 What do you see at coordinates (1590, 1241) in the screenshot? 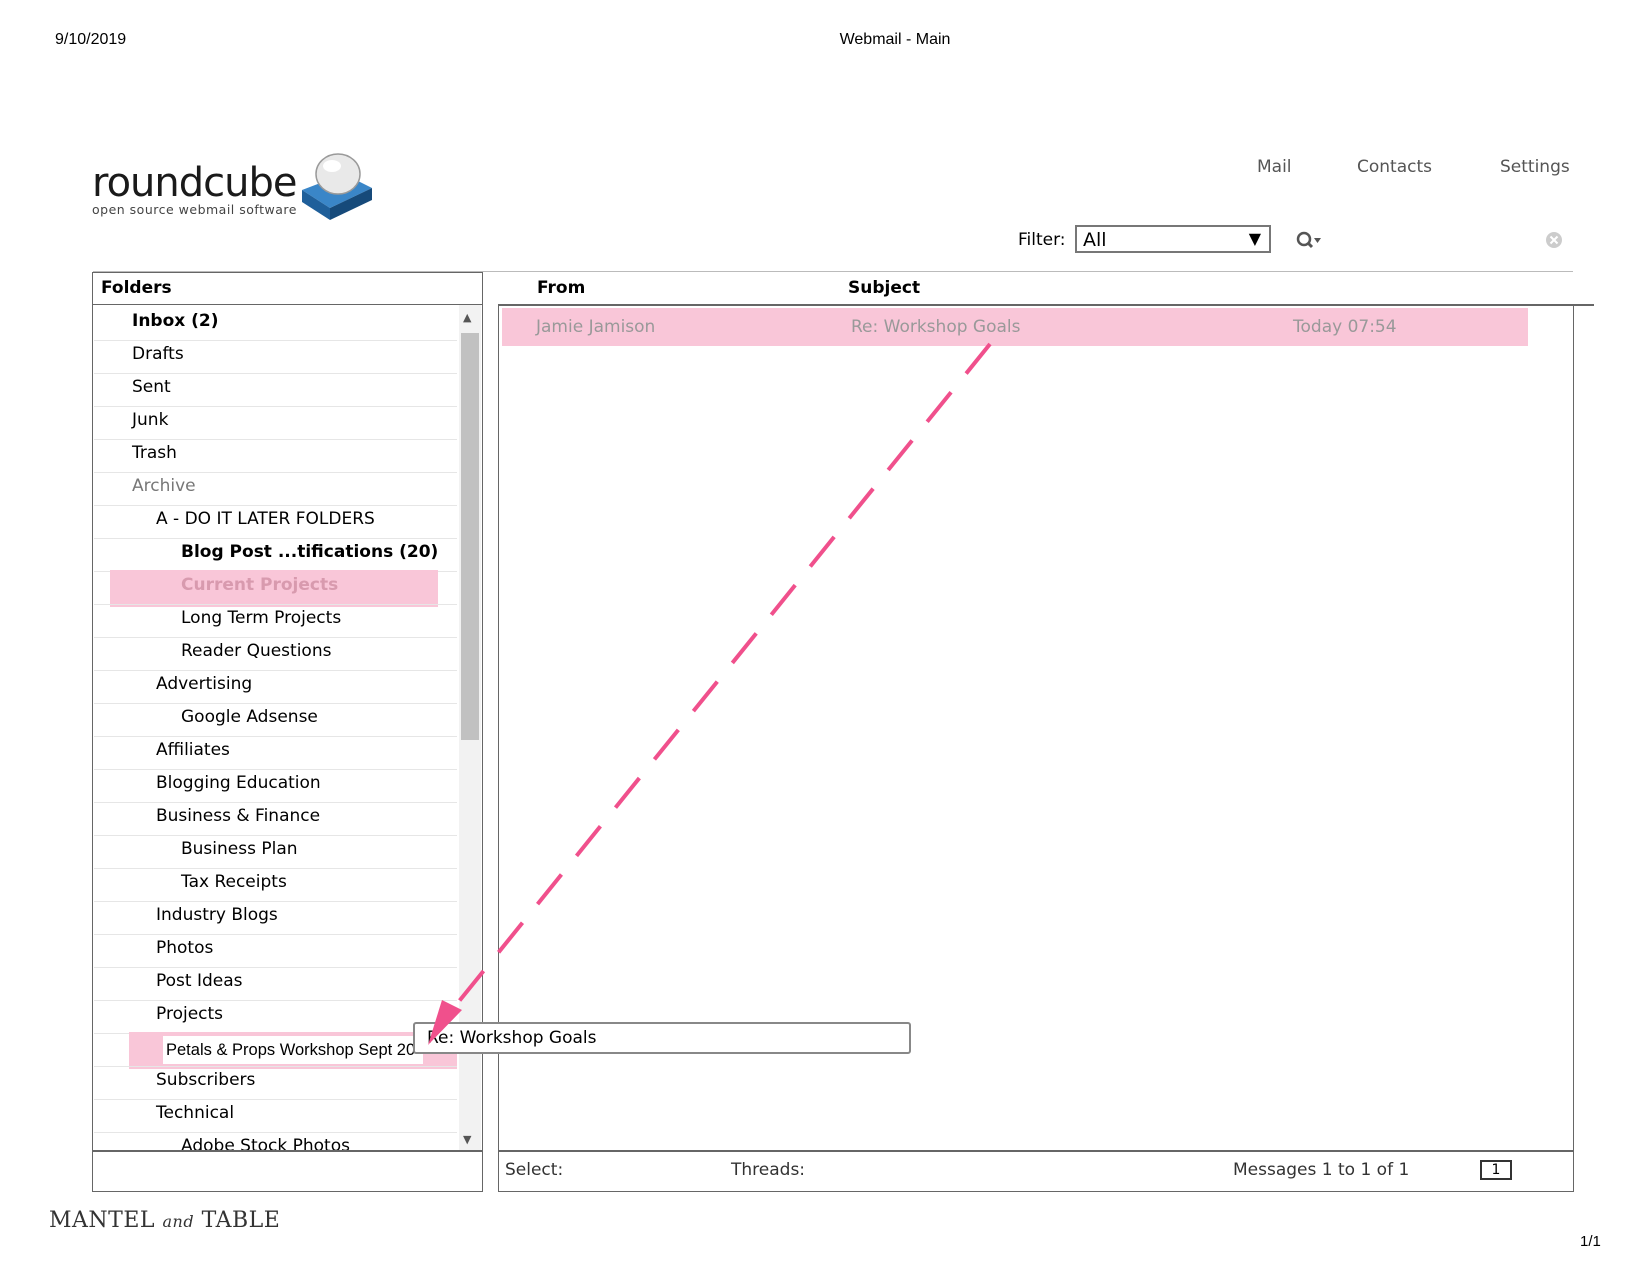
I see `print-page-number: 1/1` at bounding box center [1590, 1241].